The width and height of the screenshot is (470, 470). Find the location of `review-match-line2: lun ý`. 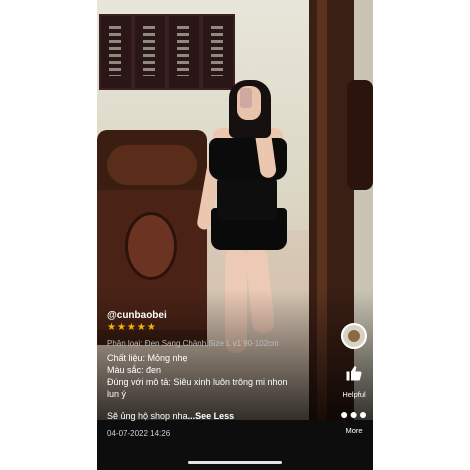

review-match-line2: lun ý is located at coordinates (117, 394).